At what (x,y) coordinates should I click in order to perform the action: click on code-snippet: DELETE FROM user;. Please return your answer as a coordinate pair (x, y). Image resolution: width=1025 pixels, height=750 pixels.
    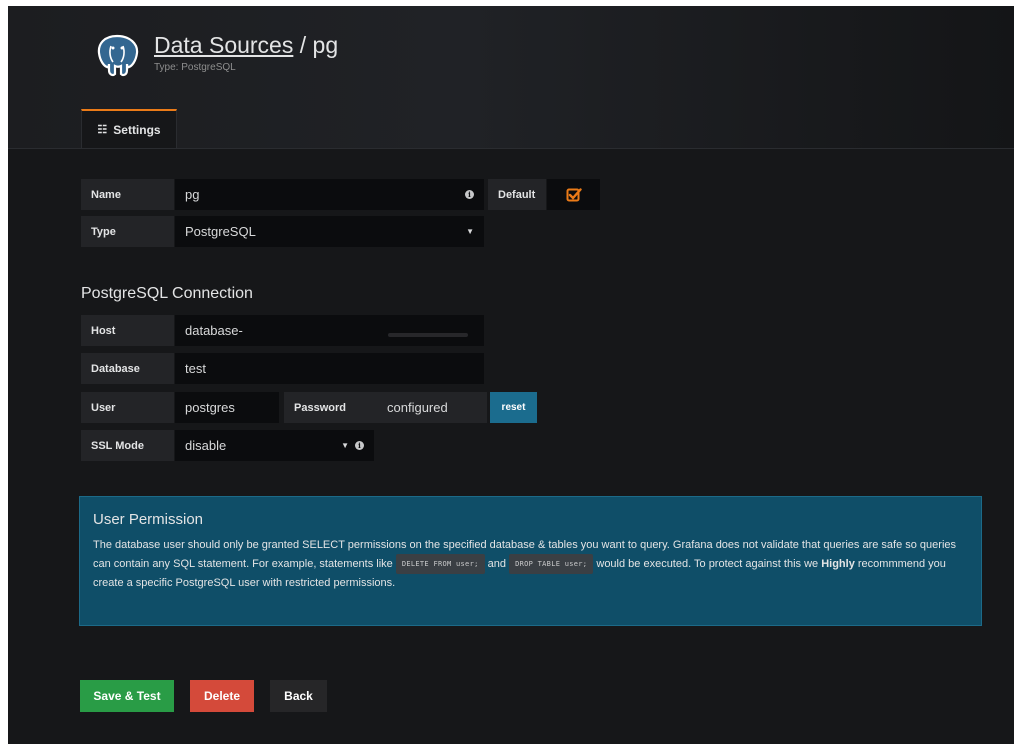
    Looking at the image, I should click on (440, 564).